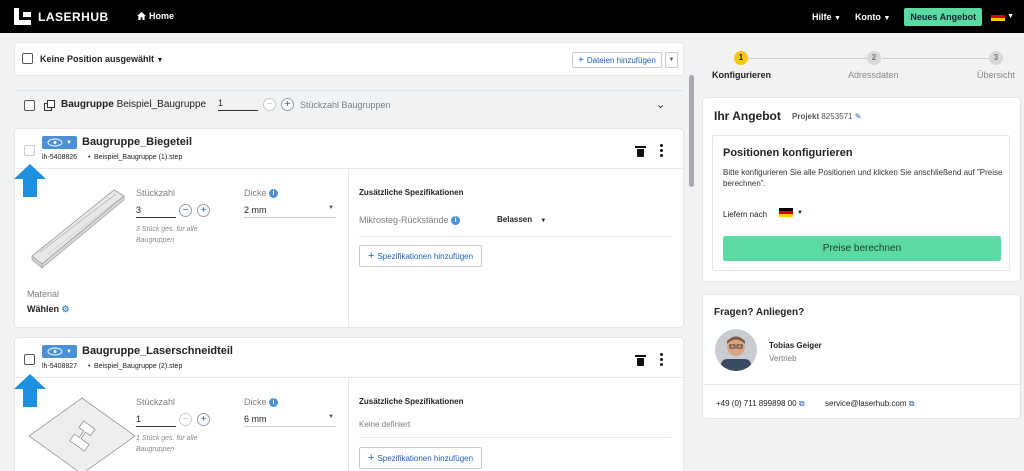 The width and height of the screenshot is (1024, 471). Describe the element at coordinates (156, 420) in the screenshot. I see `quantity-input: 1` at that location.